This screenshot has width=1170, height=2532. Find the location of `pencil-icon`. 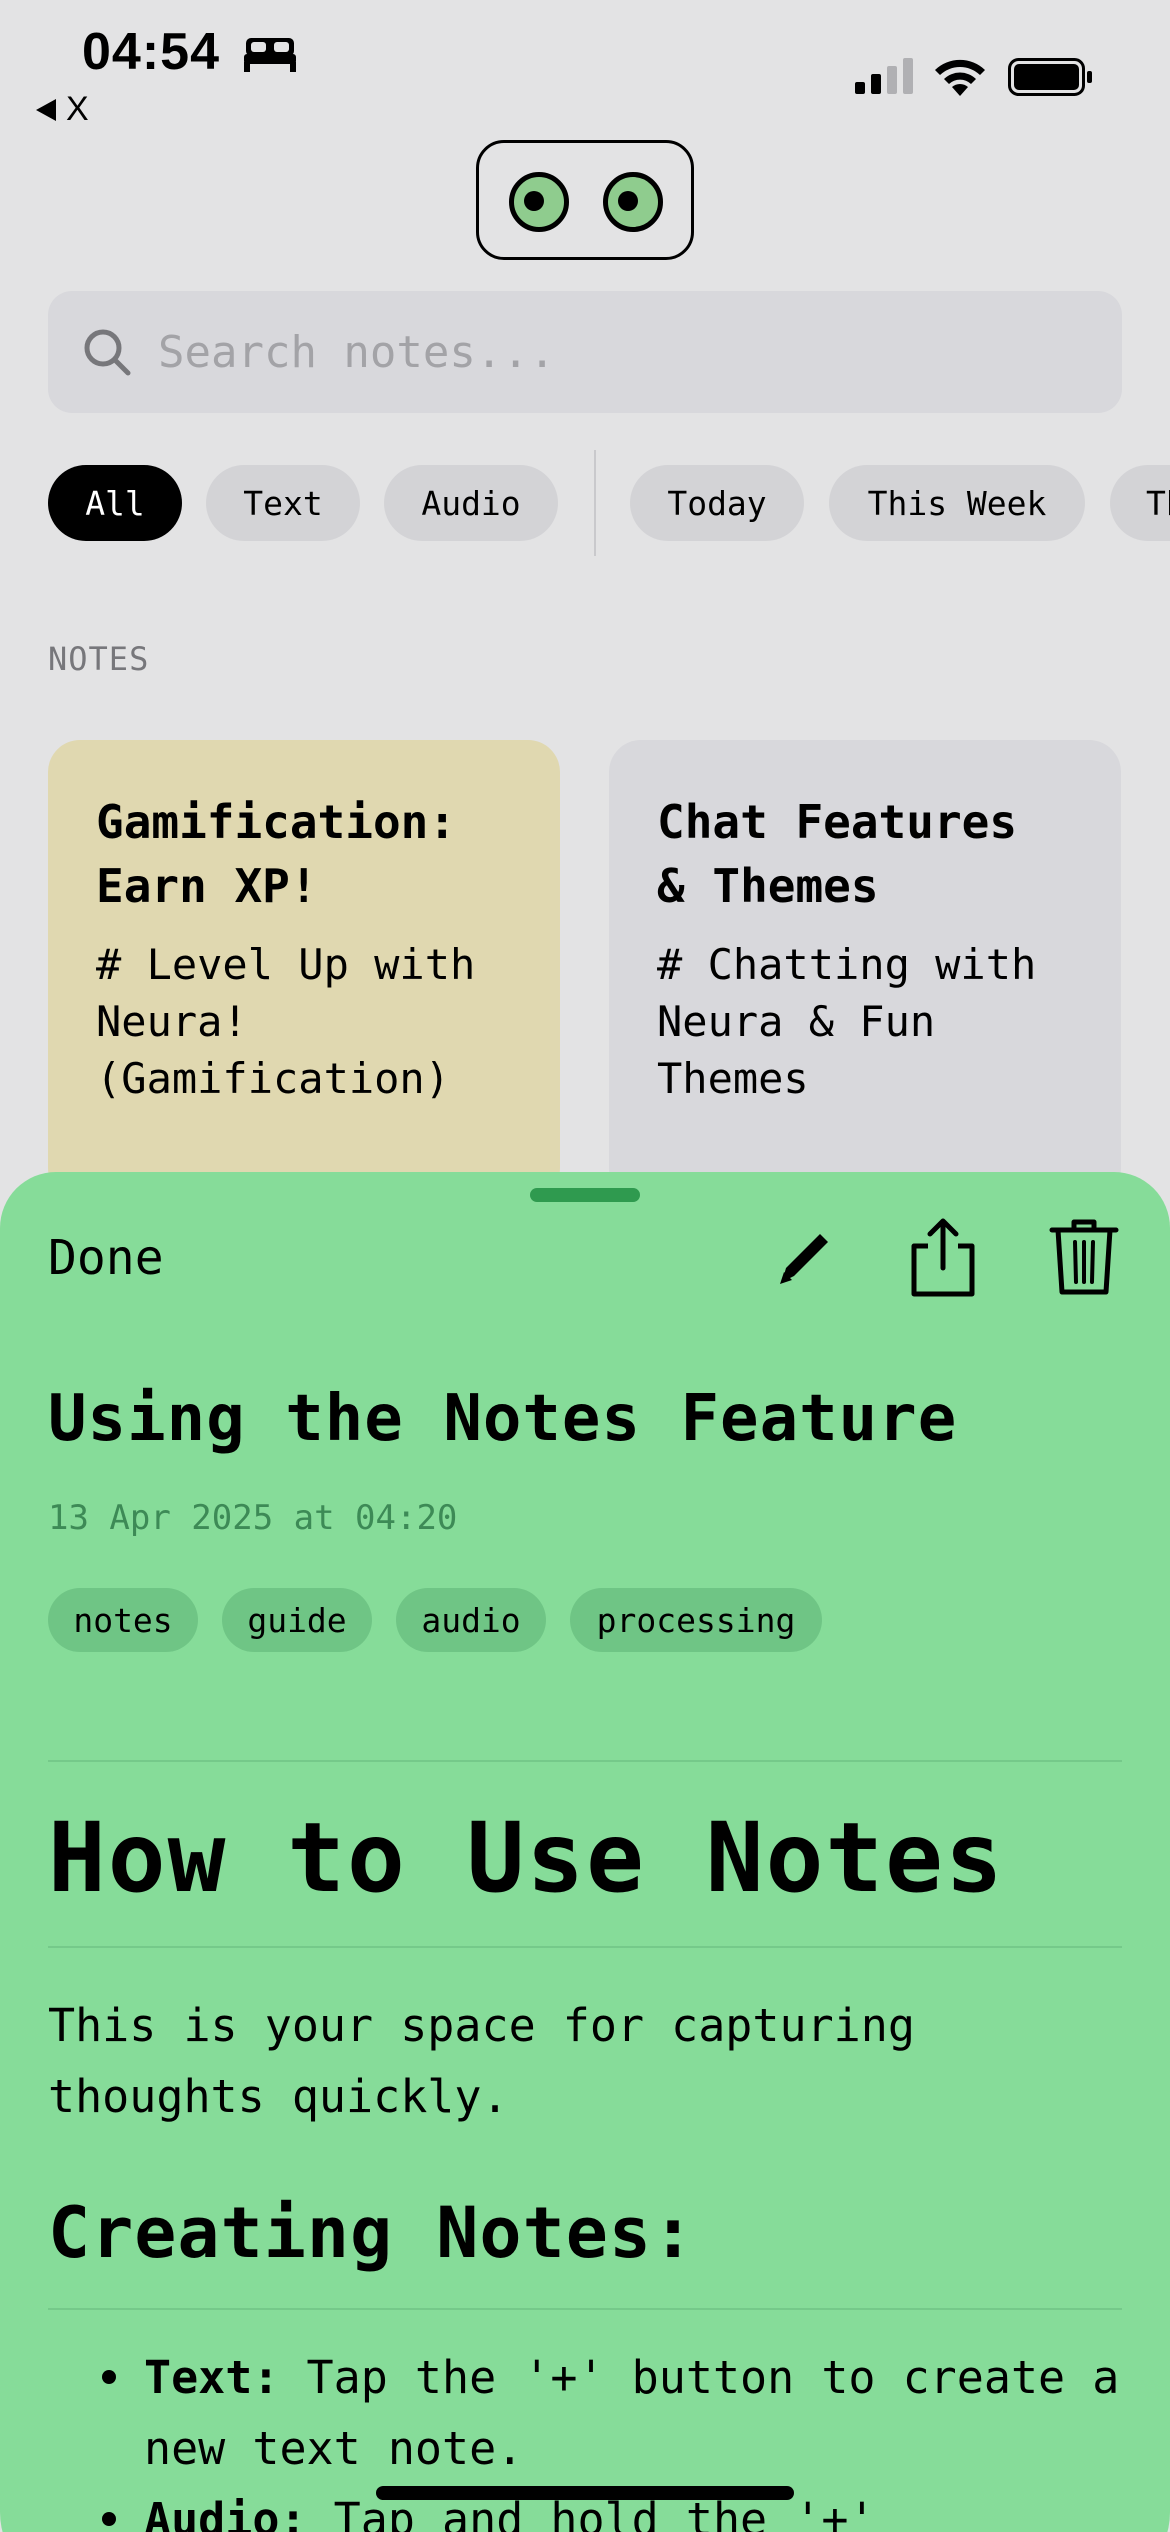

pencil-icon is located at coordinates (805, 1257).